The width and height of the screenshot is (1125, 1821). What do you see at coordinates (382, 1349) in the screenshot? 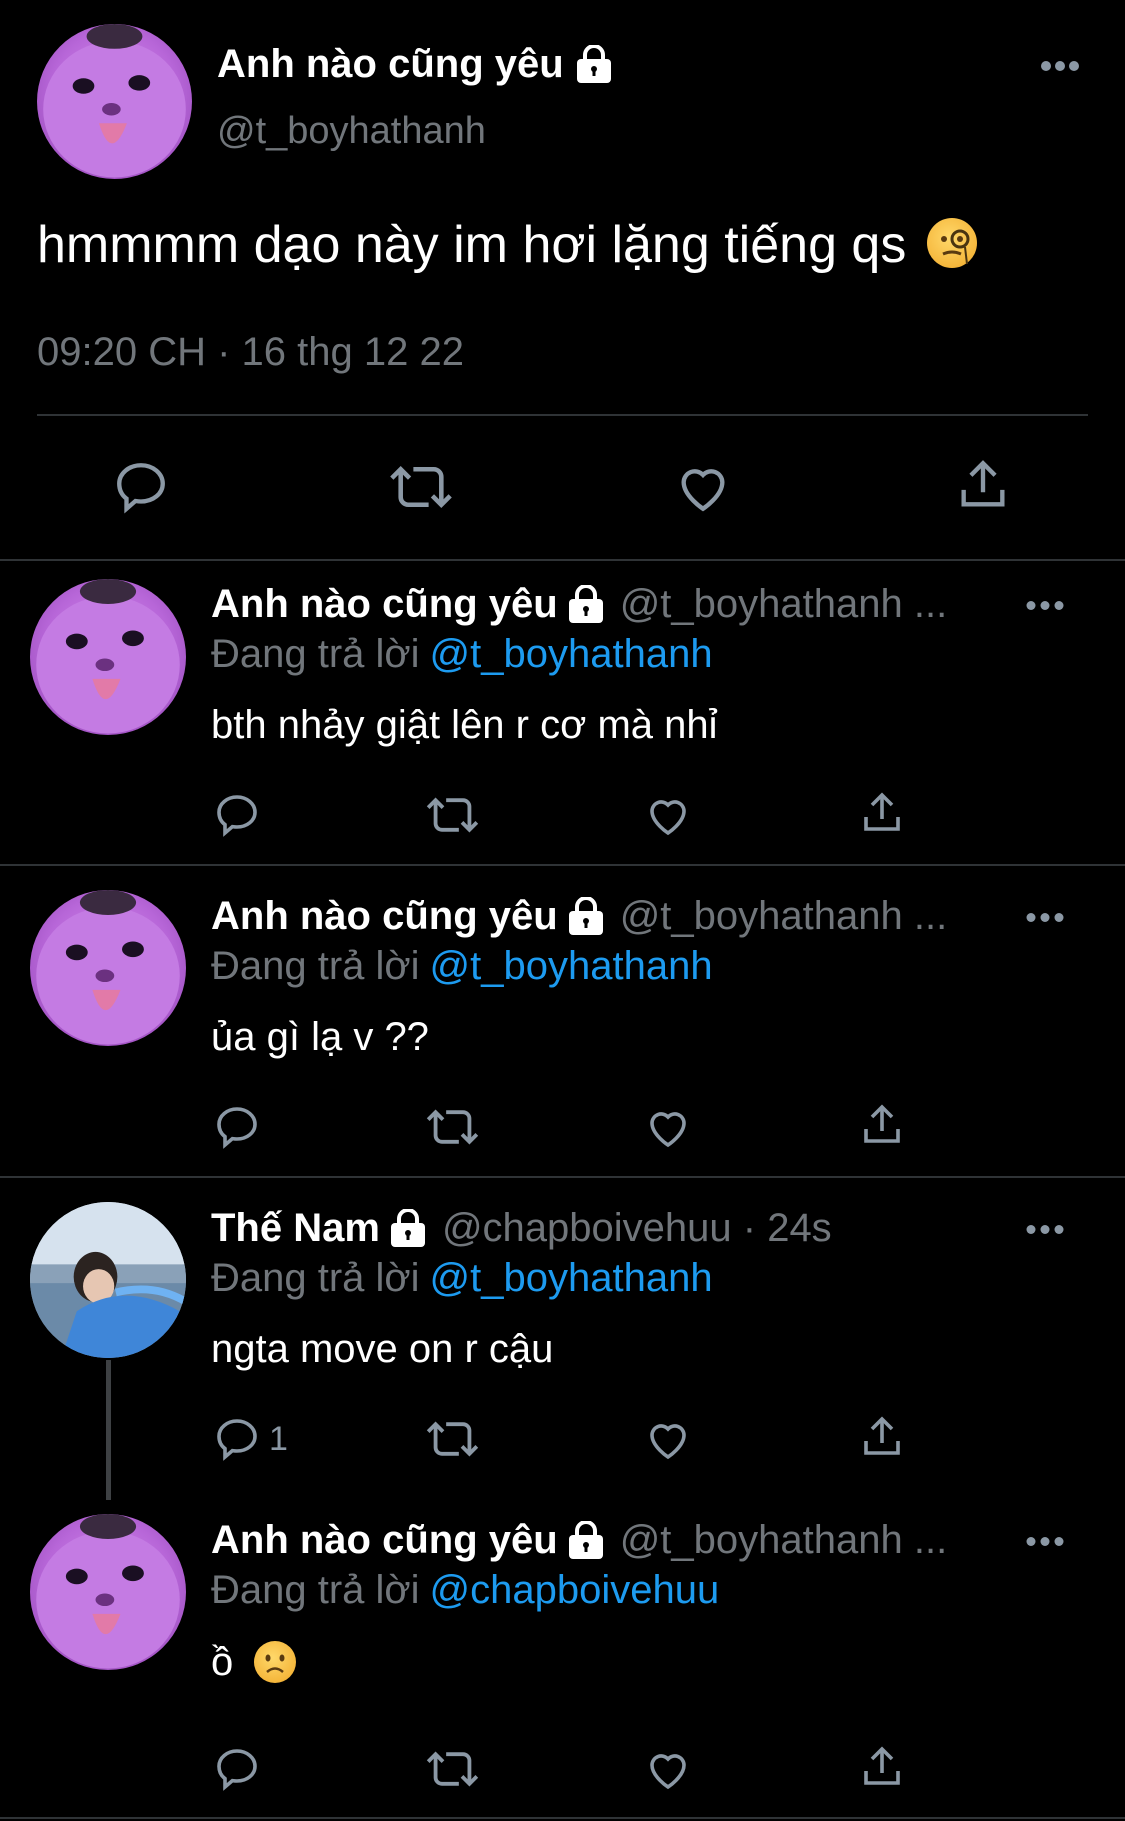
I see `tweet-text: ngta move on r cậu` at bounding box center [382, 1349].